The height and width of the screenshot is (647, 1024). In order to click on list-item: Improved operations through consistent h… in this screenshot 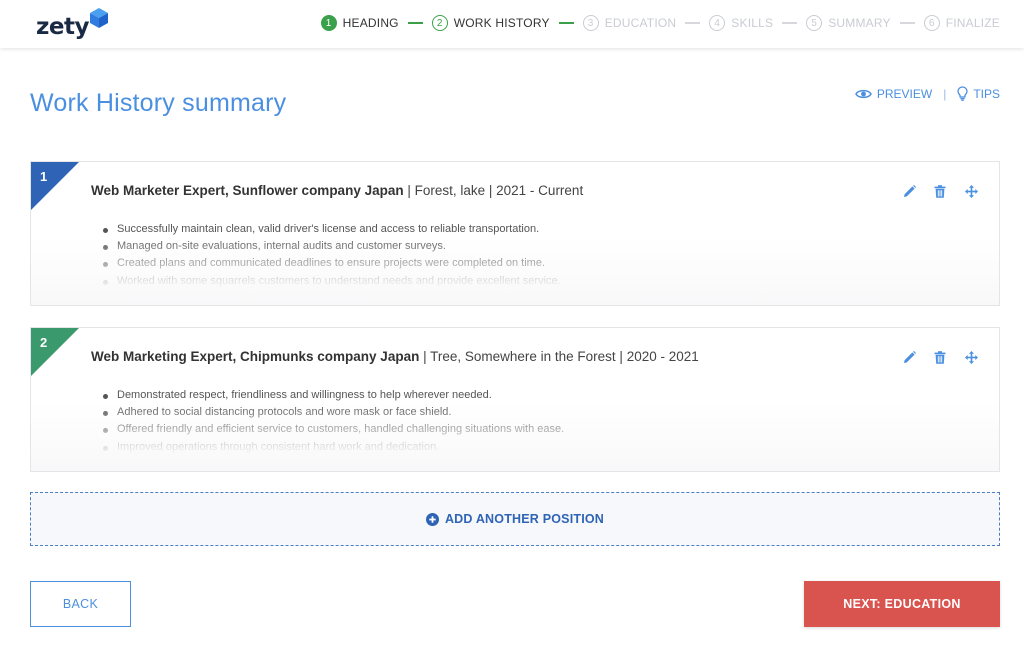, I will do `click(333, 447)`.